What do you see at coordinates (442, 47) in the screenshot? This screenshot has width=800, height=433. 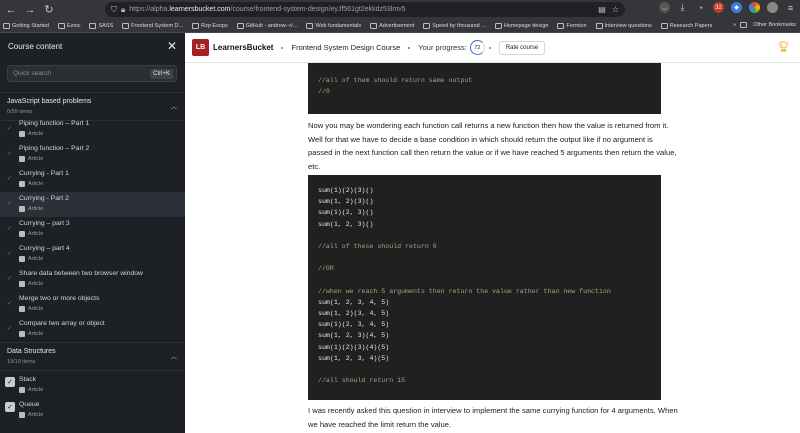 I see `progress-label: Your progress:` at bounding box center [442, 47].